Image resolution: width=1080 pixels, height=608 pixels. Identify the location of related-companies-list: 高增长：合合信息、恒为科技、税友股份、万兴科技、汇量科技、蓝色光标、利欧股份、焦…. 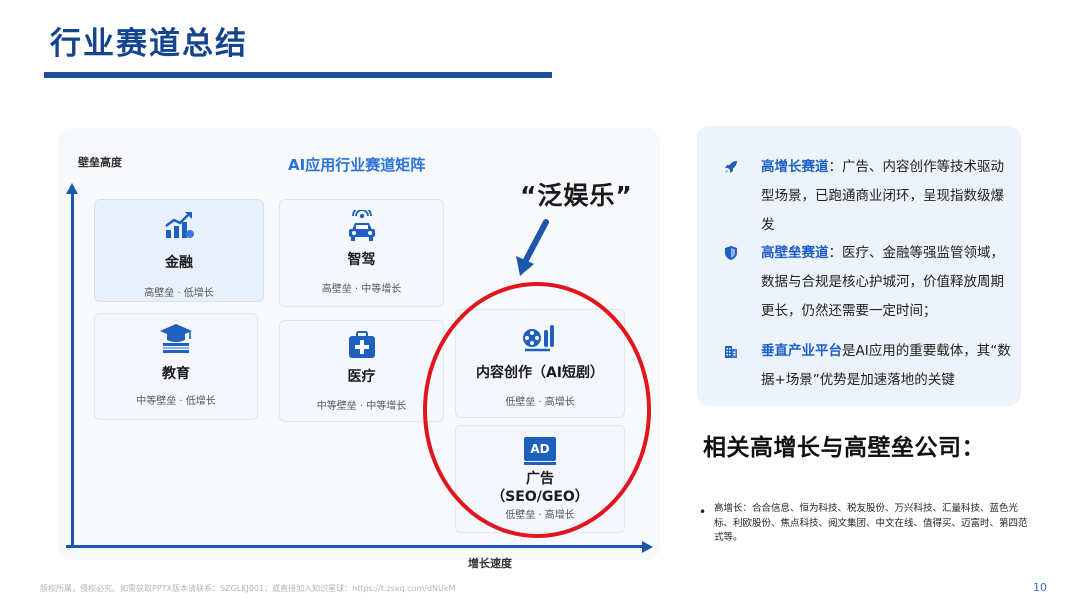
(871, 523).